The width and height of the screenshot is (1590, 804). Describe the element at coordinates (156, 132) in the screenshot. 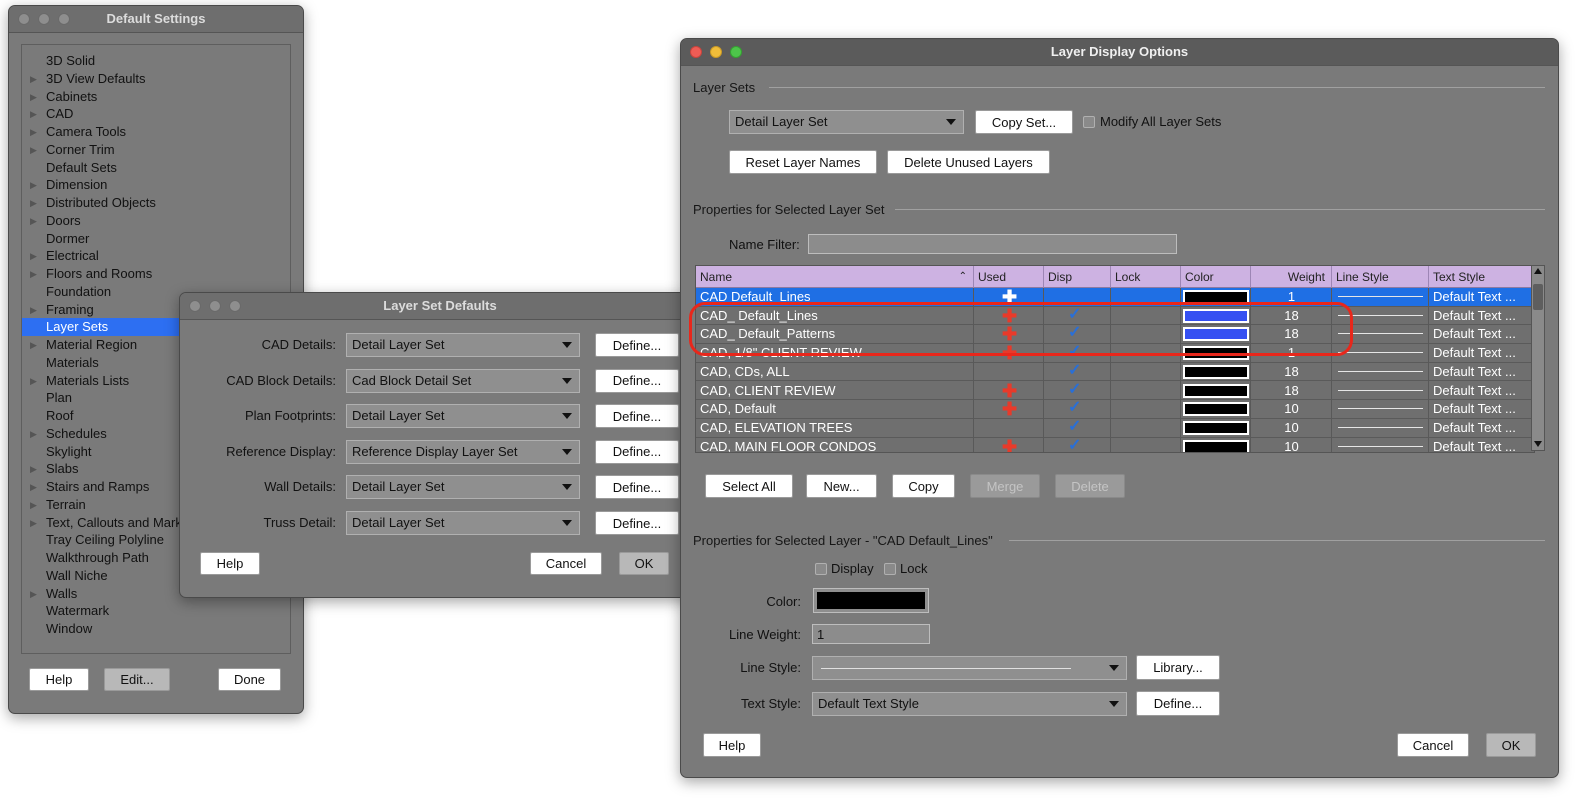

I see `tree-item: ▶ Camera Tools` at that location.